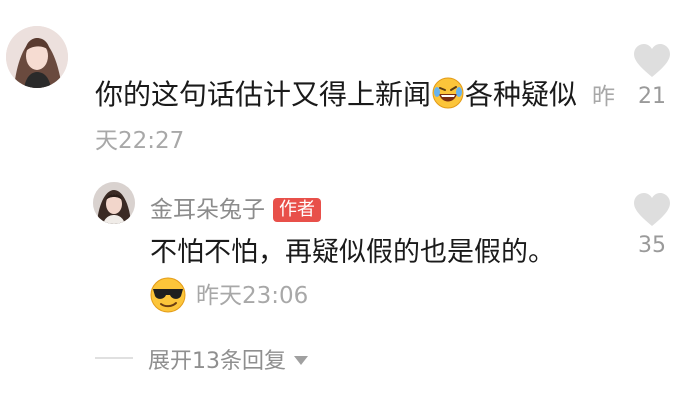 The width and height of the screenshot is (690, 400). Describe the element at coordinates (114, 358) in the screenshot. I see `expand-divider` at that location.